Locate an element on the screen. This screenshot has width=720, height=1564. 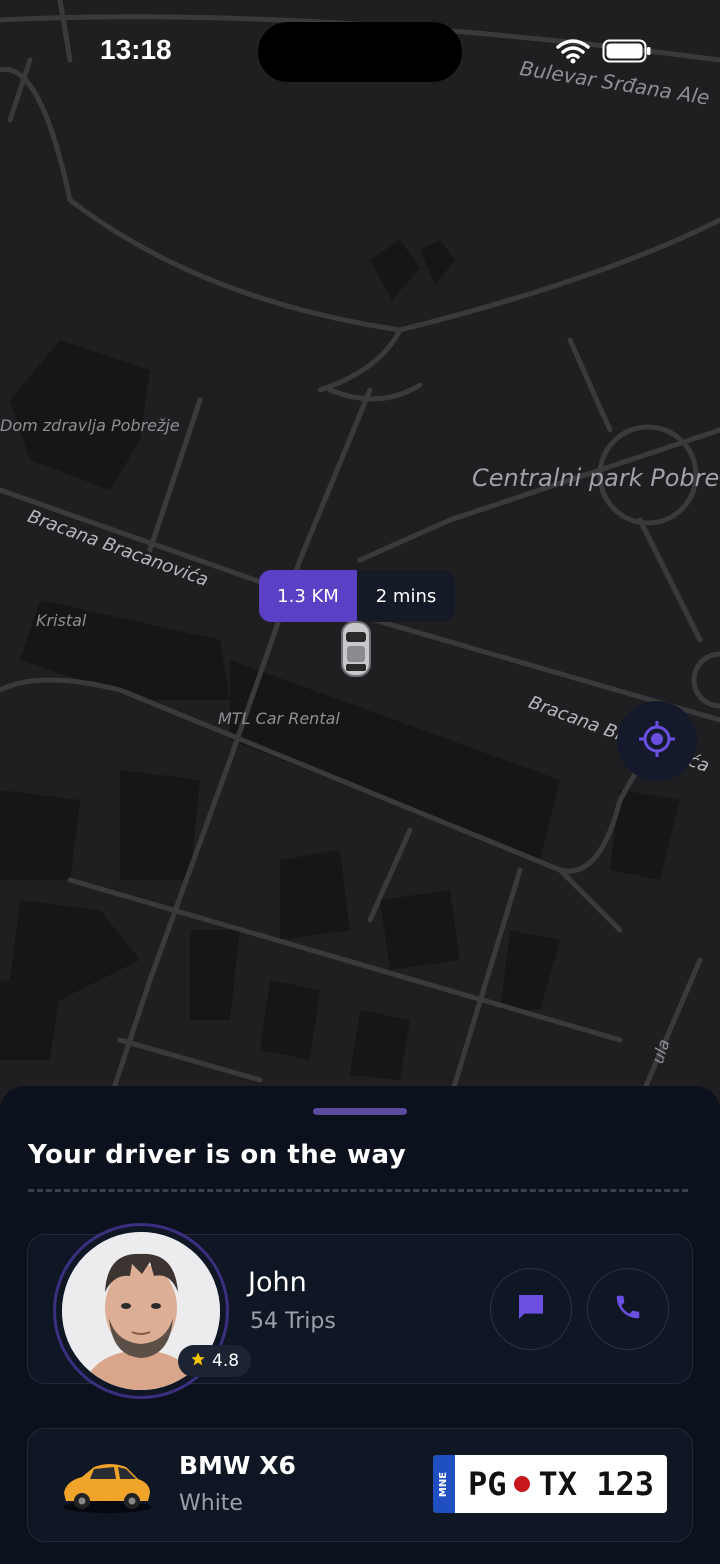
car-marker-icon is located at coordinates (356, 651).